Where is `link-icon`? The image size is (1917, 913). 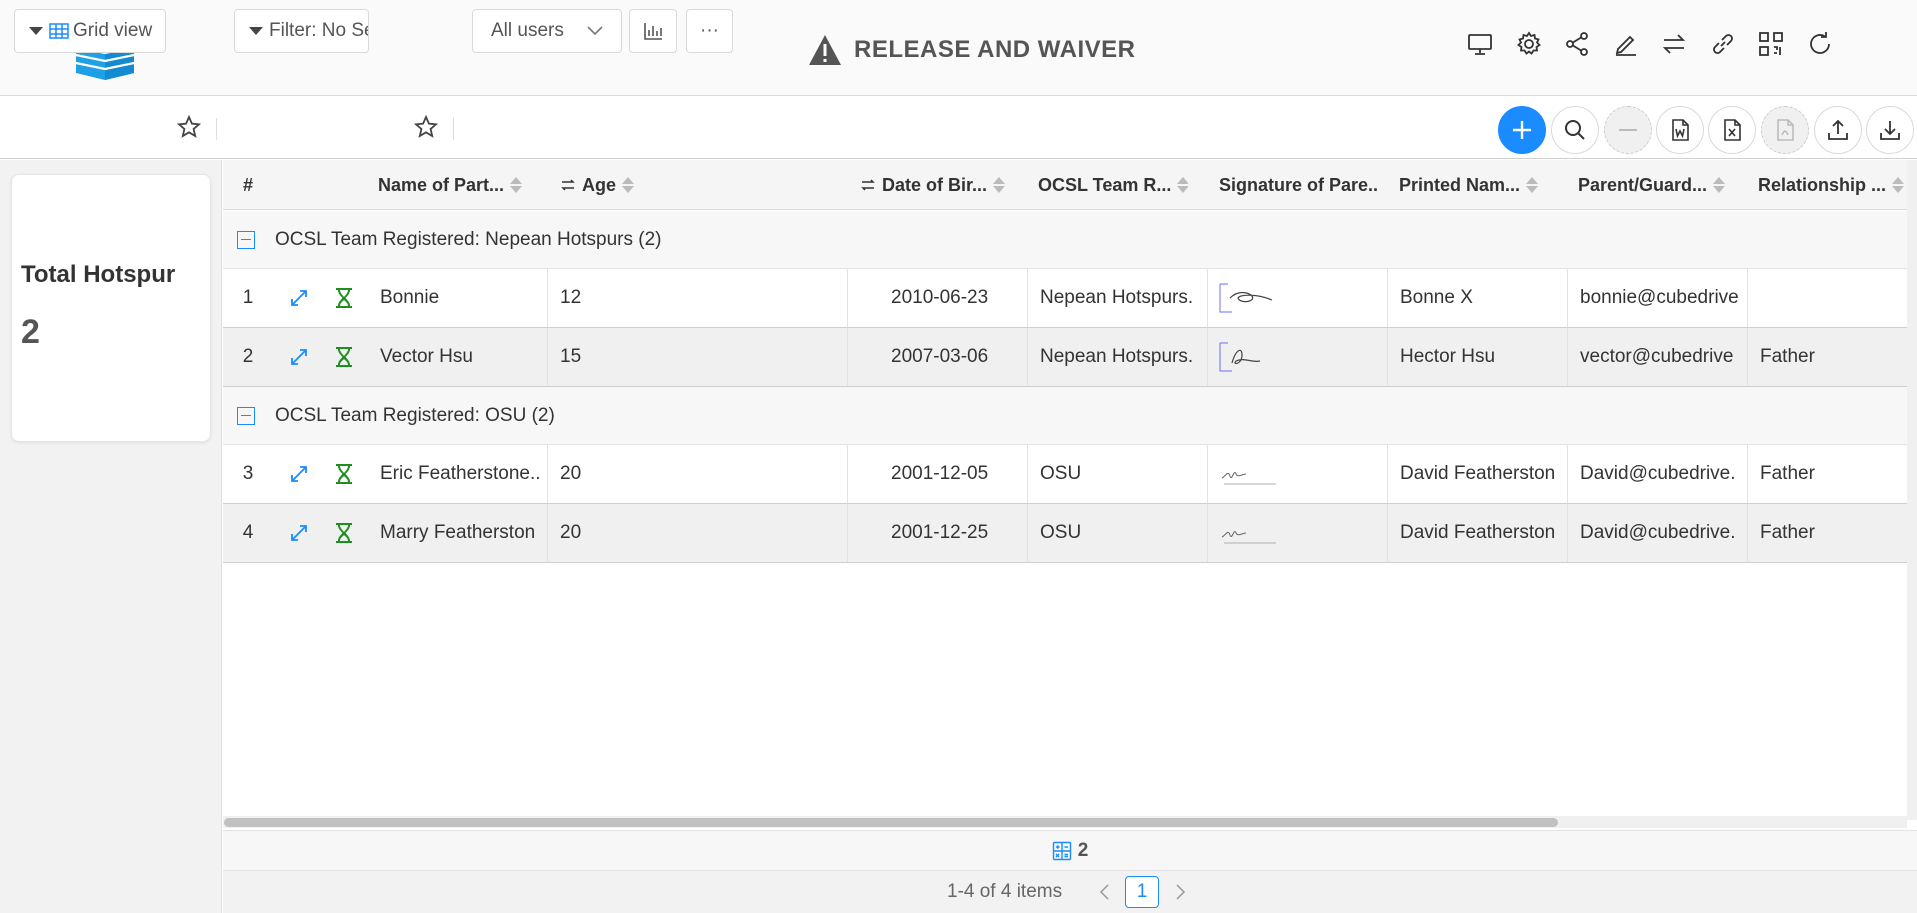
link-icon is located at coordinates (1723, 44).